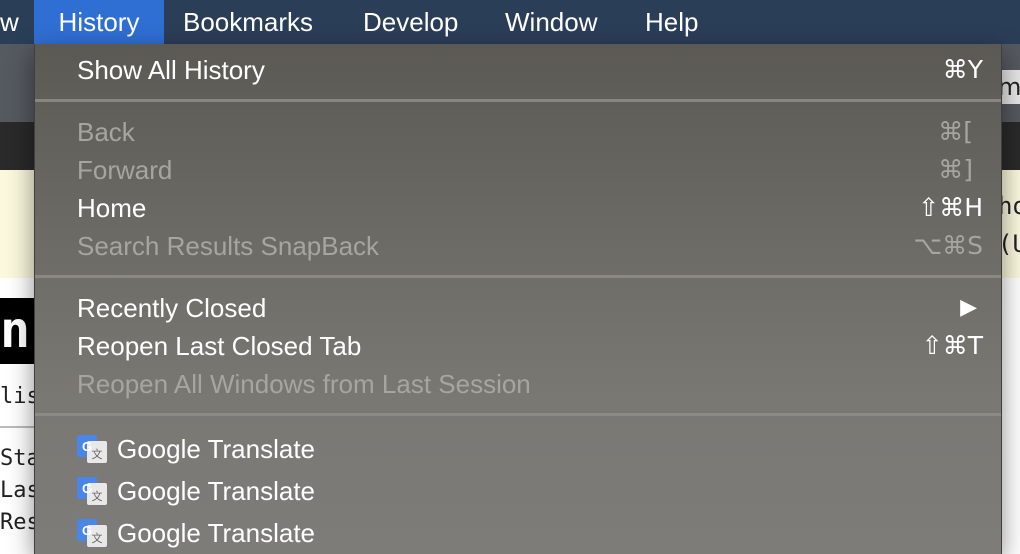 This screenshot has width=1020, height=554. What do you see at coordinates (172, 308) in the screenshot?
I see `menu-item-label: Recently Closed` at bounding box center [172, 308].